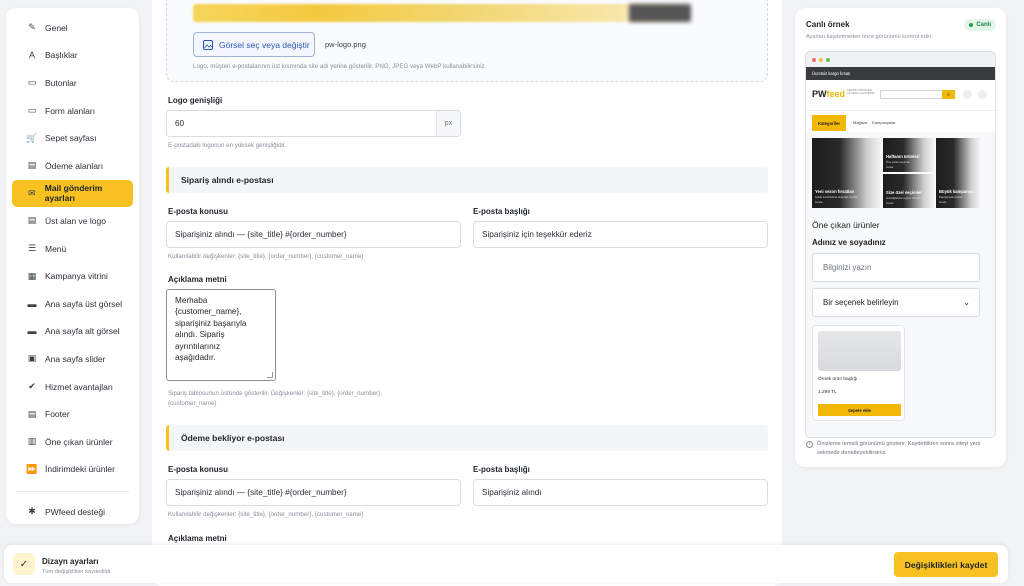 This screenshot has height=586, width=1024. Describe the element at coordinates (72, 28) in the screenshot. I see `sidebar-item: ✎ Genel` at that location.